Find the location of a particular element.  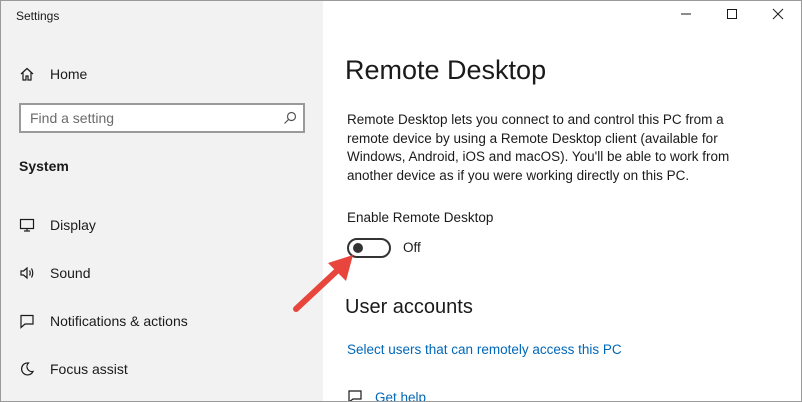

sidebar-item-home: Home is located at coordinates (162, 74).